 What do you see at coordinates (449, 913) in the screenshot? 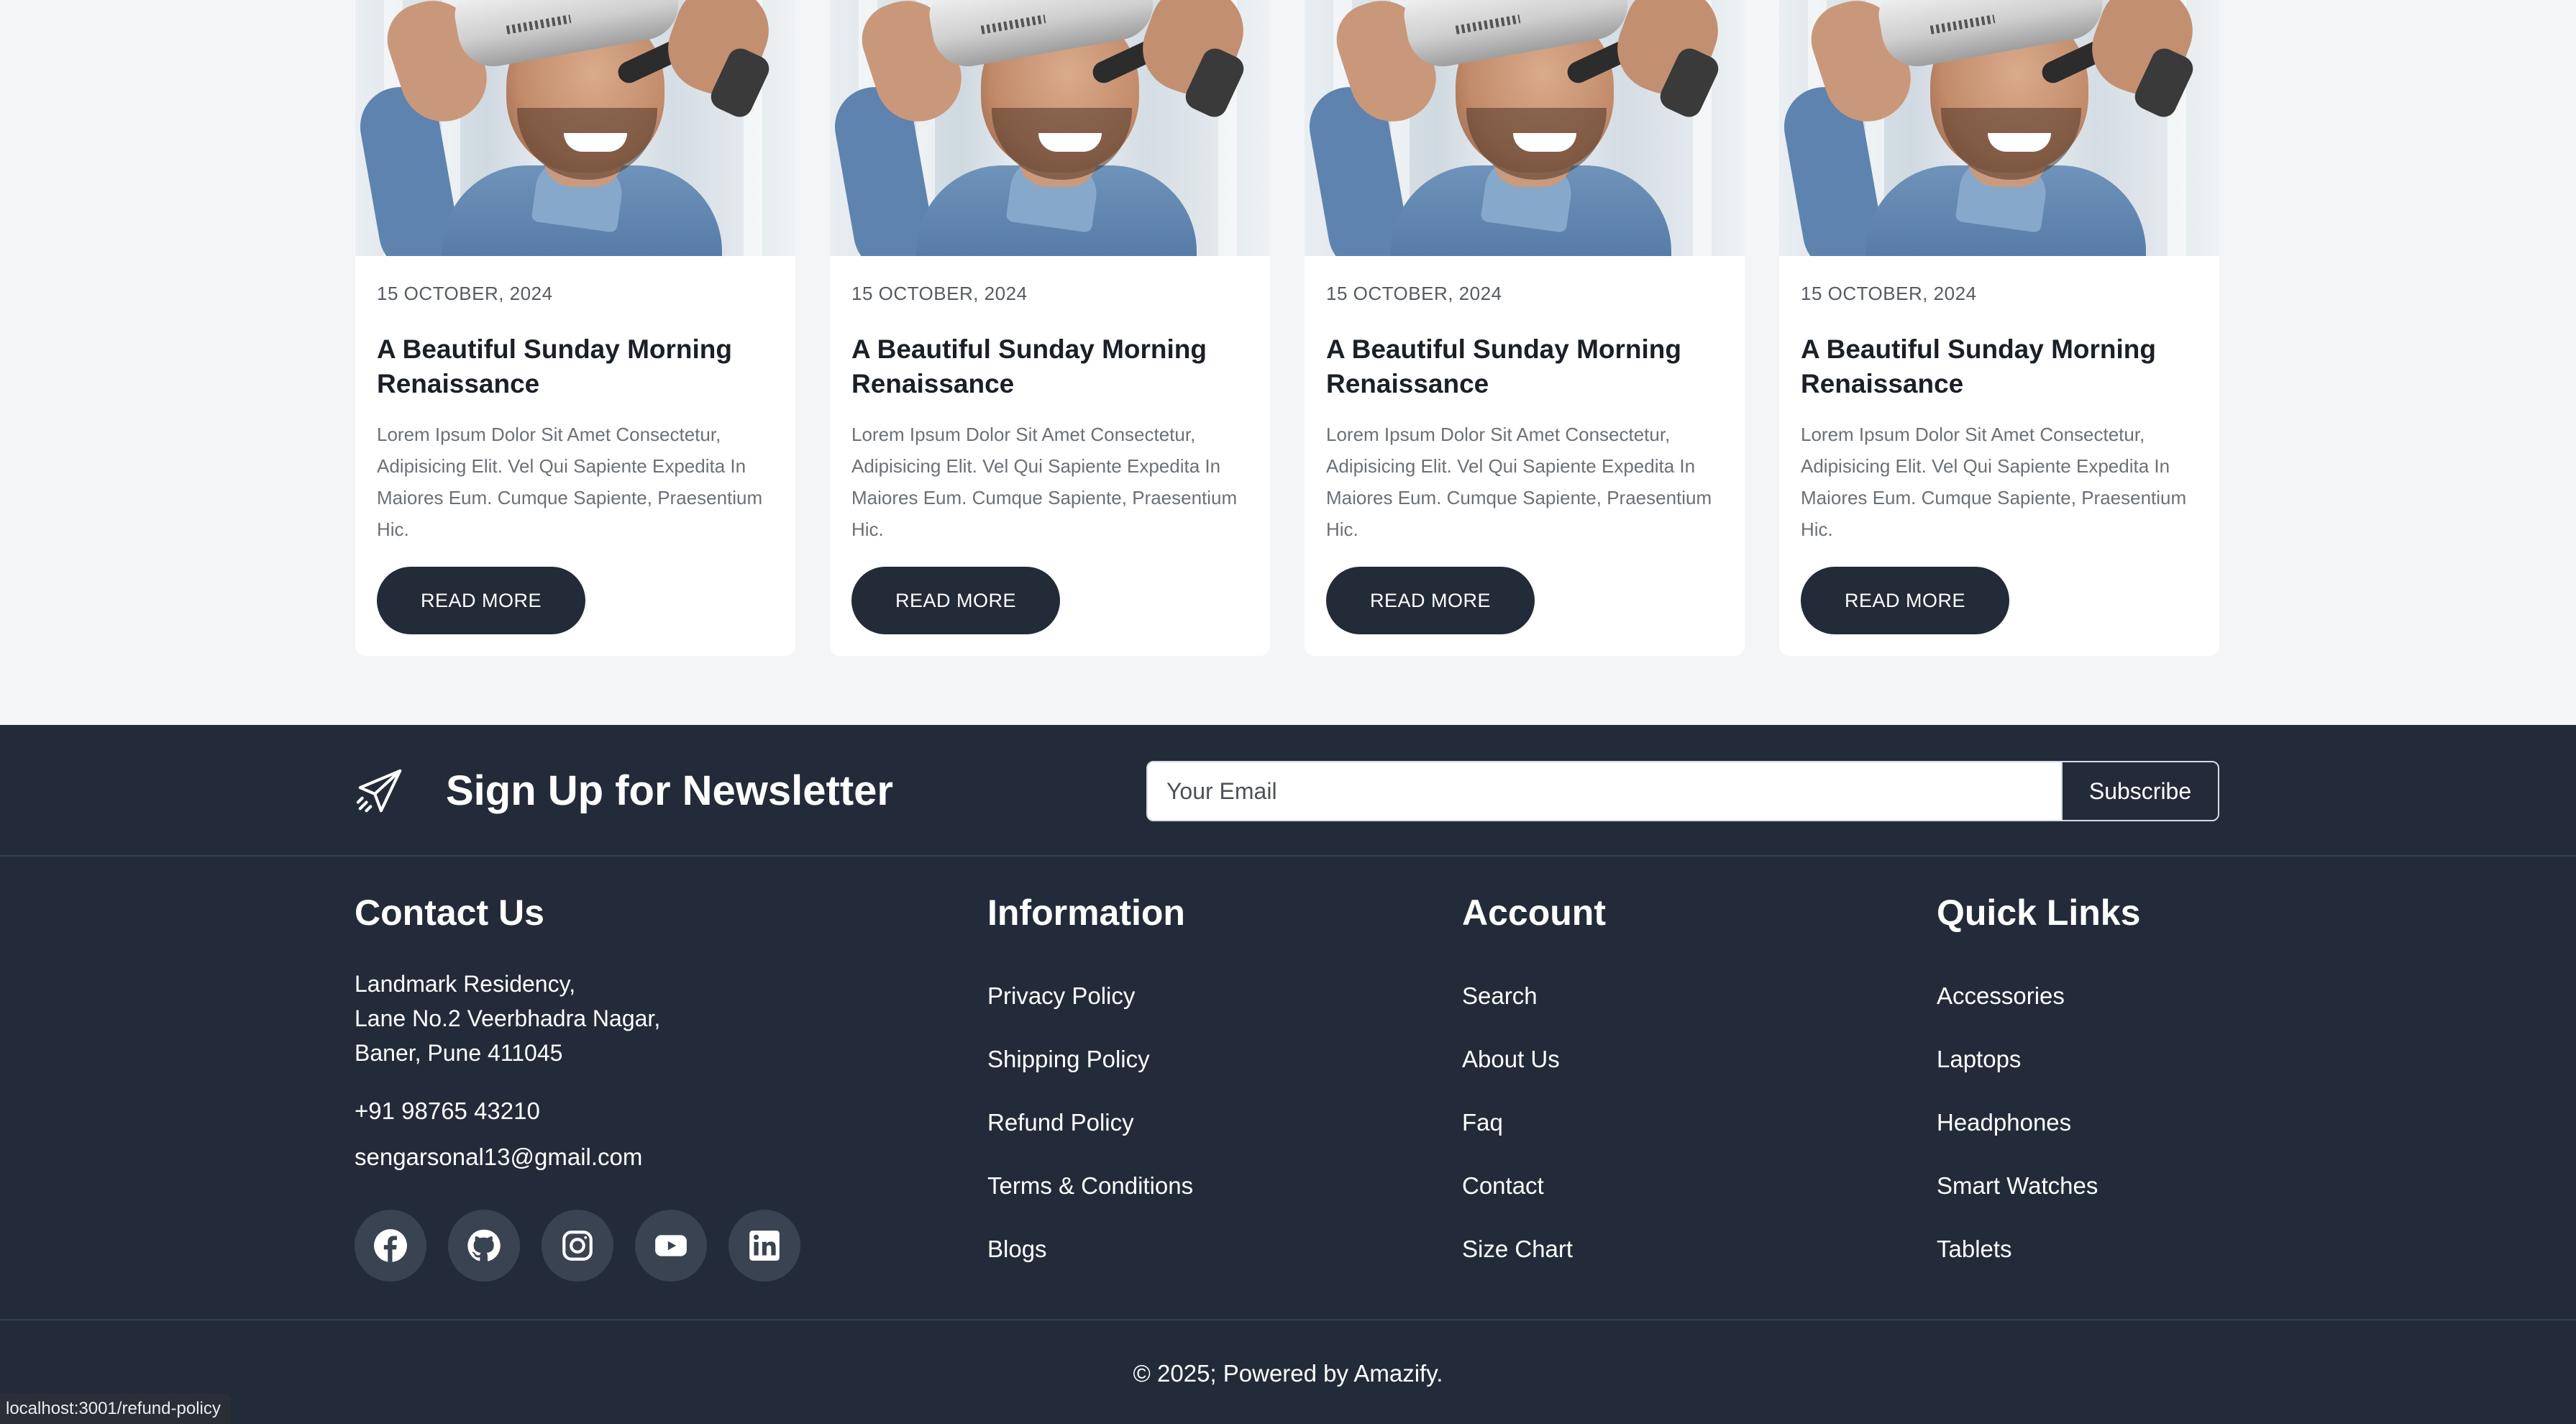
I see `contact-heading: Contact Us` at bounding box center [449, 913].